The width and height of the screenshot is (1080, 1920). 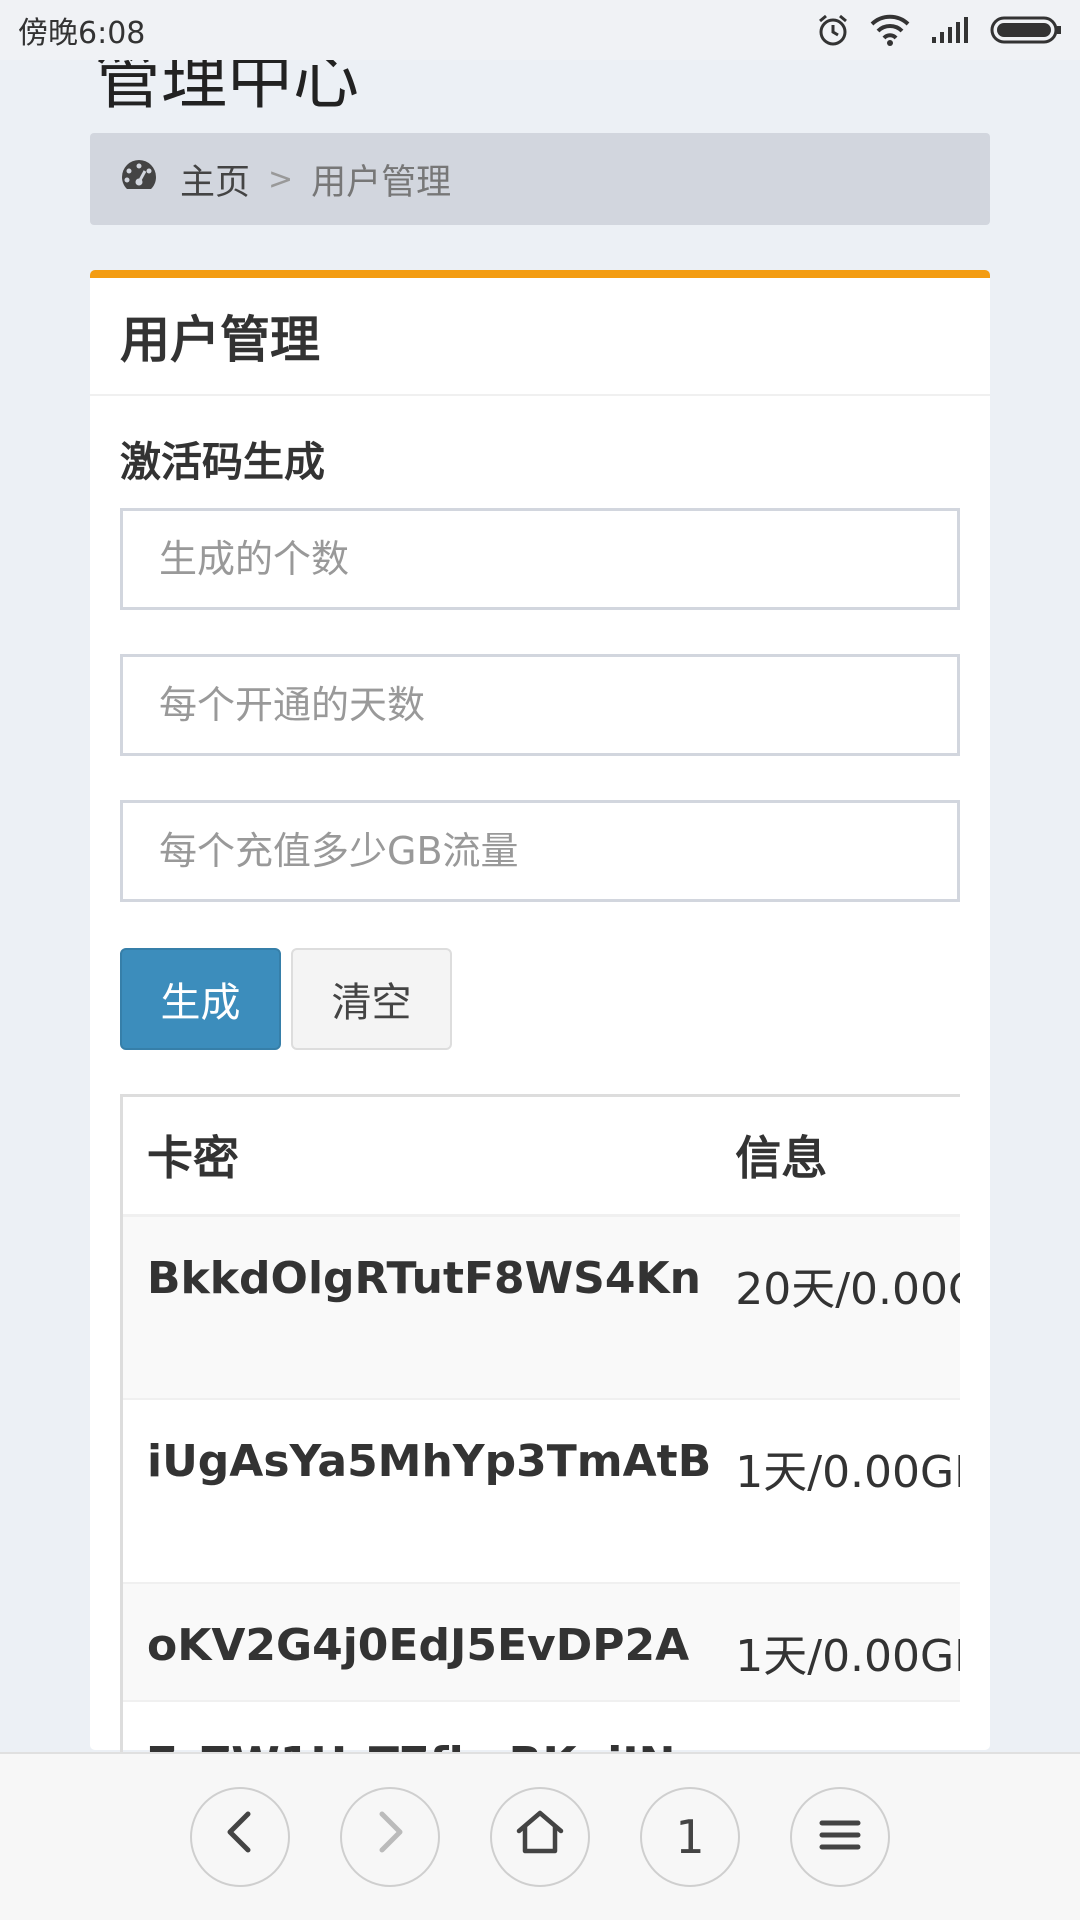 I want to click on table-row: iUgAsYa5MhYp3TmAtB 1天/0.00GB/, so click(x=541, y=1490).